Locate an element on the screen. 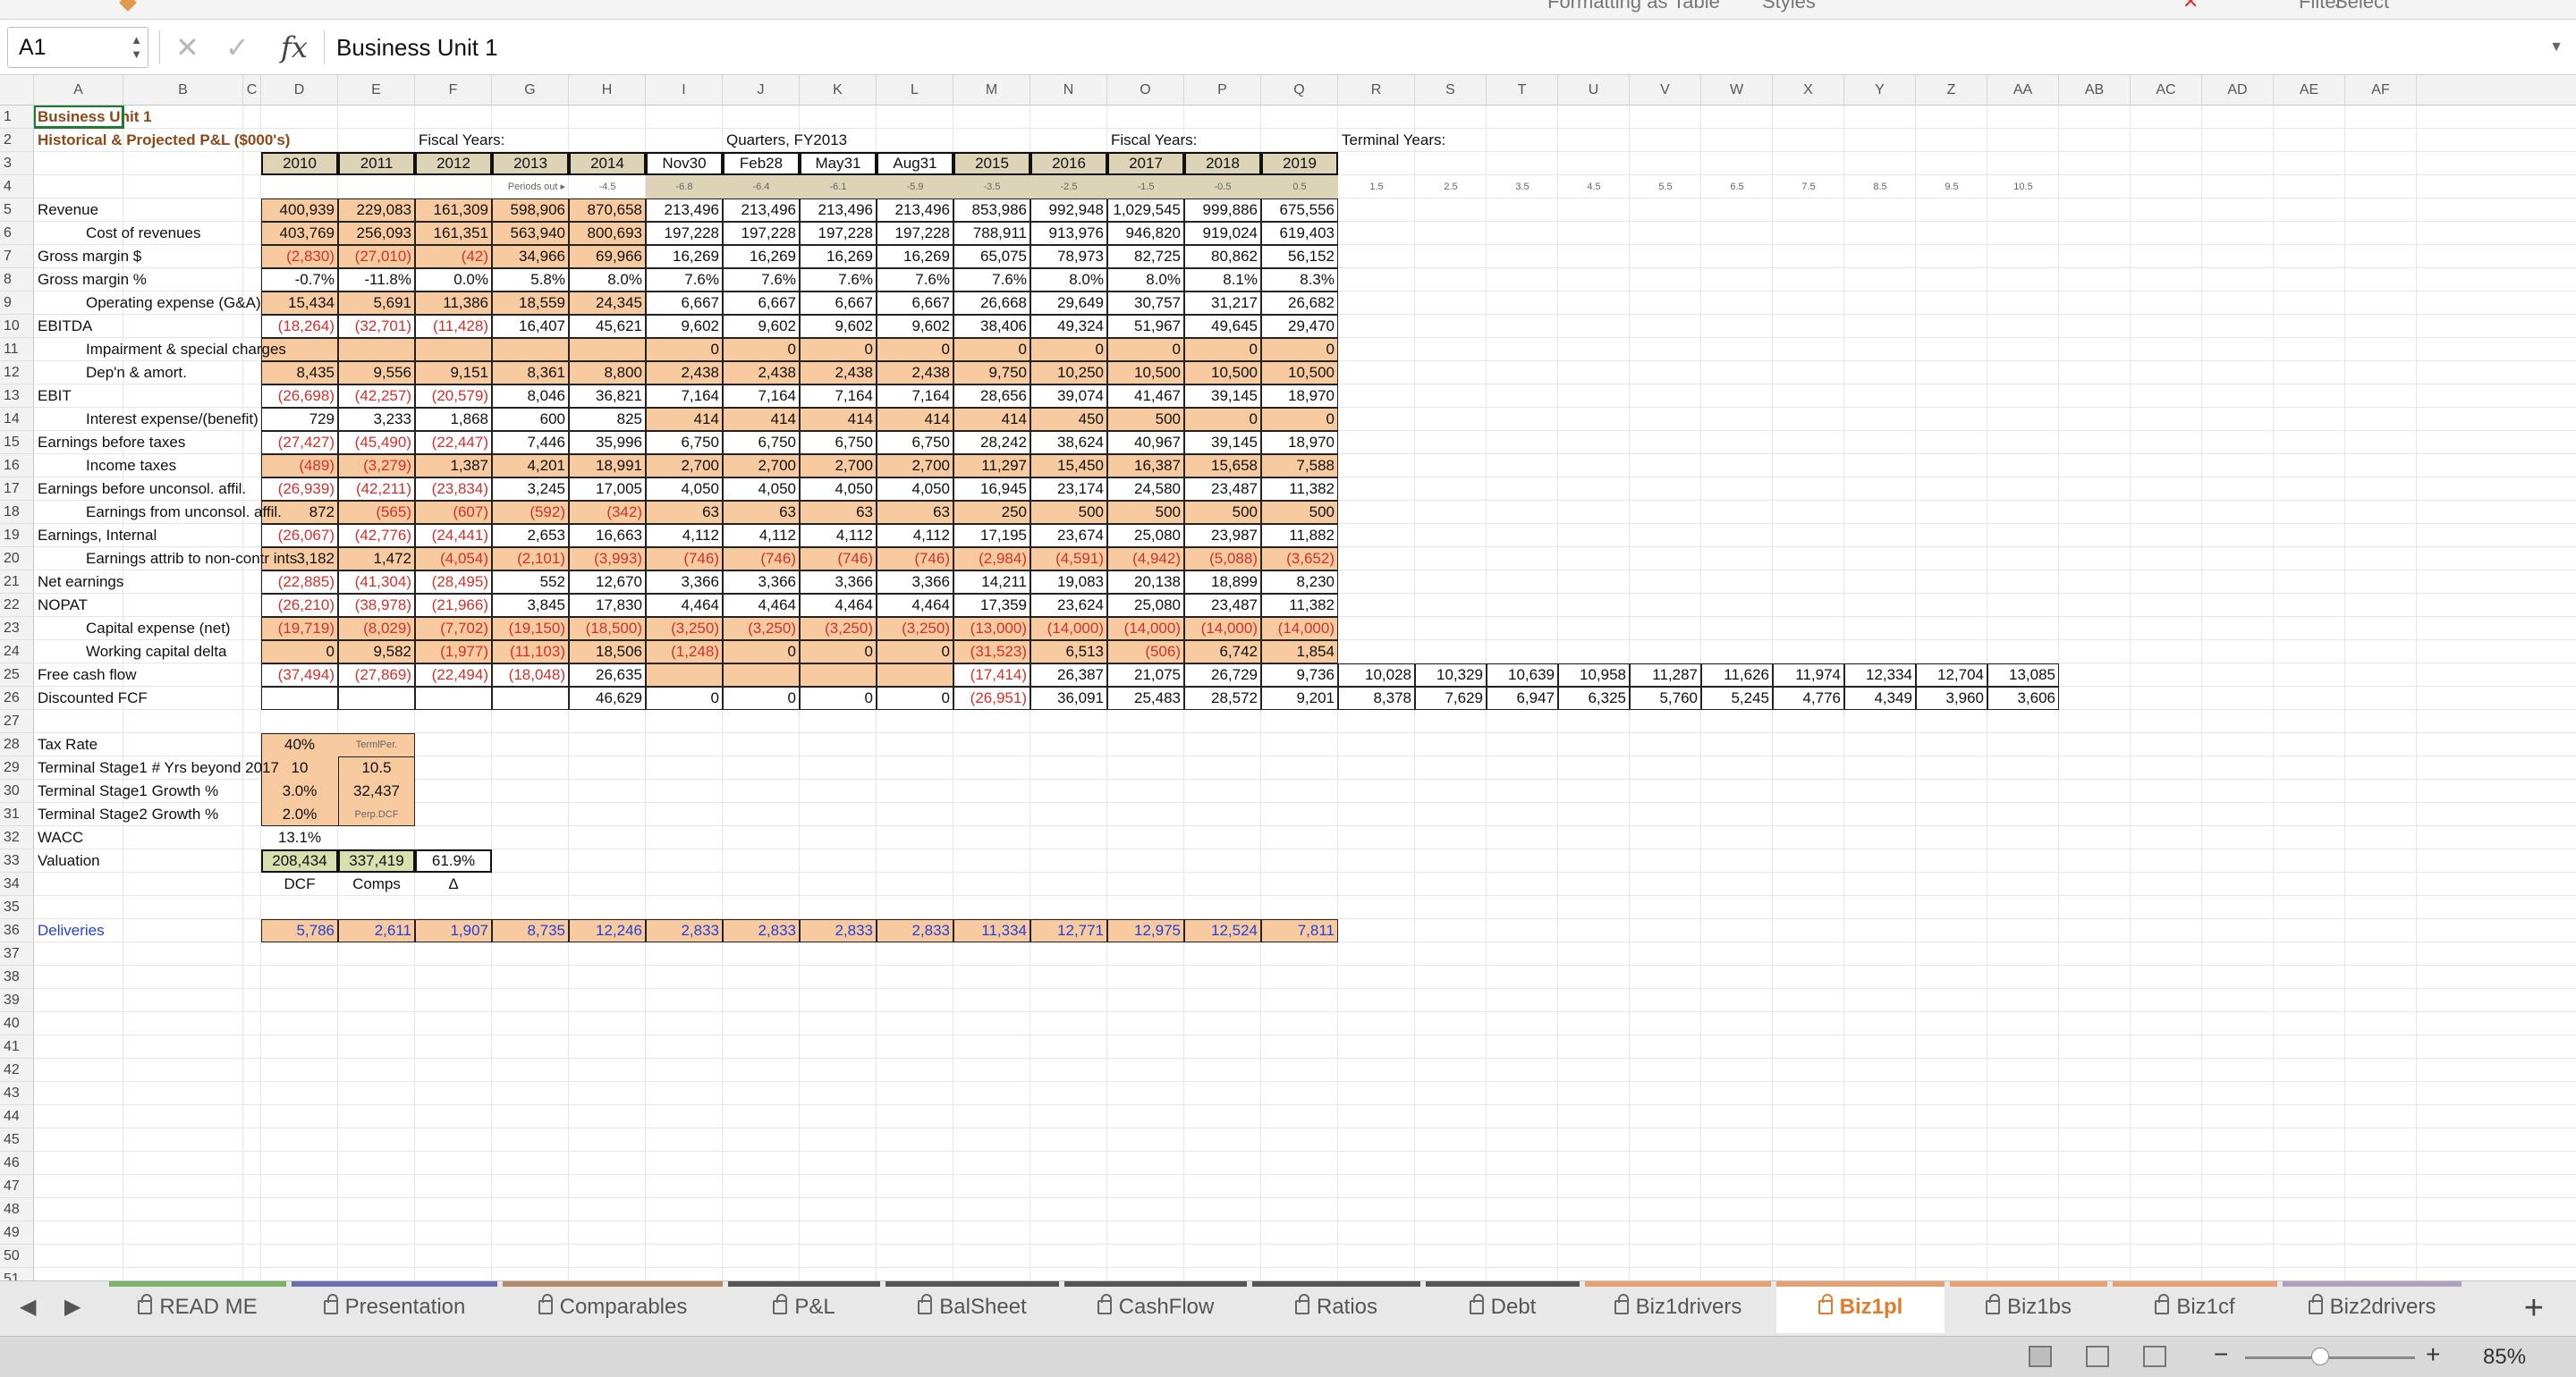 This screenshot has height=1377, width=2576. cell: Deliveries is located at coordinates (147, 930).